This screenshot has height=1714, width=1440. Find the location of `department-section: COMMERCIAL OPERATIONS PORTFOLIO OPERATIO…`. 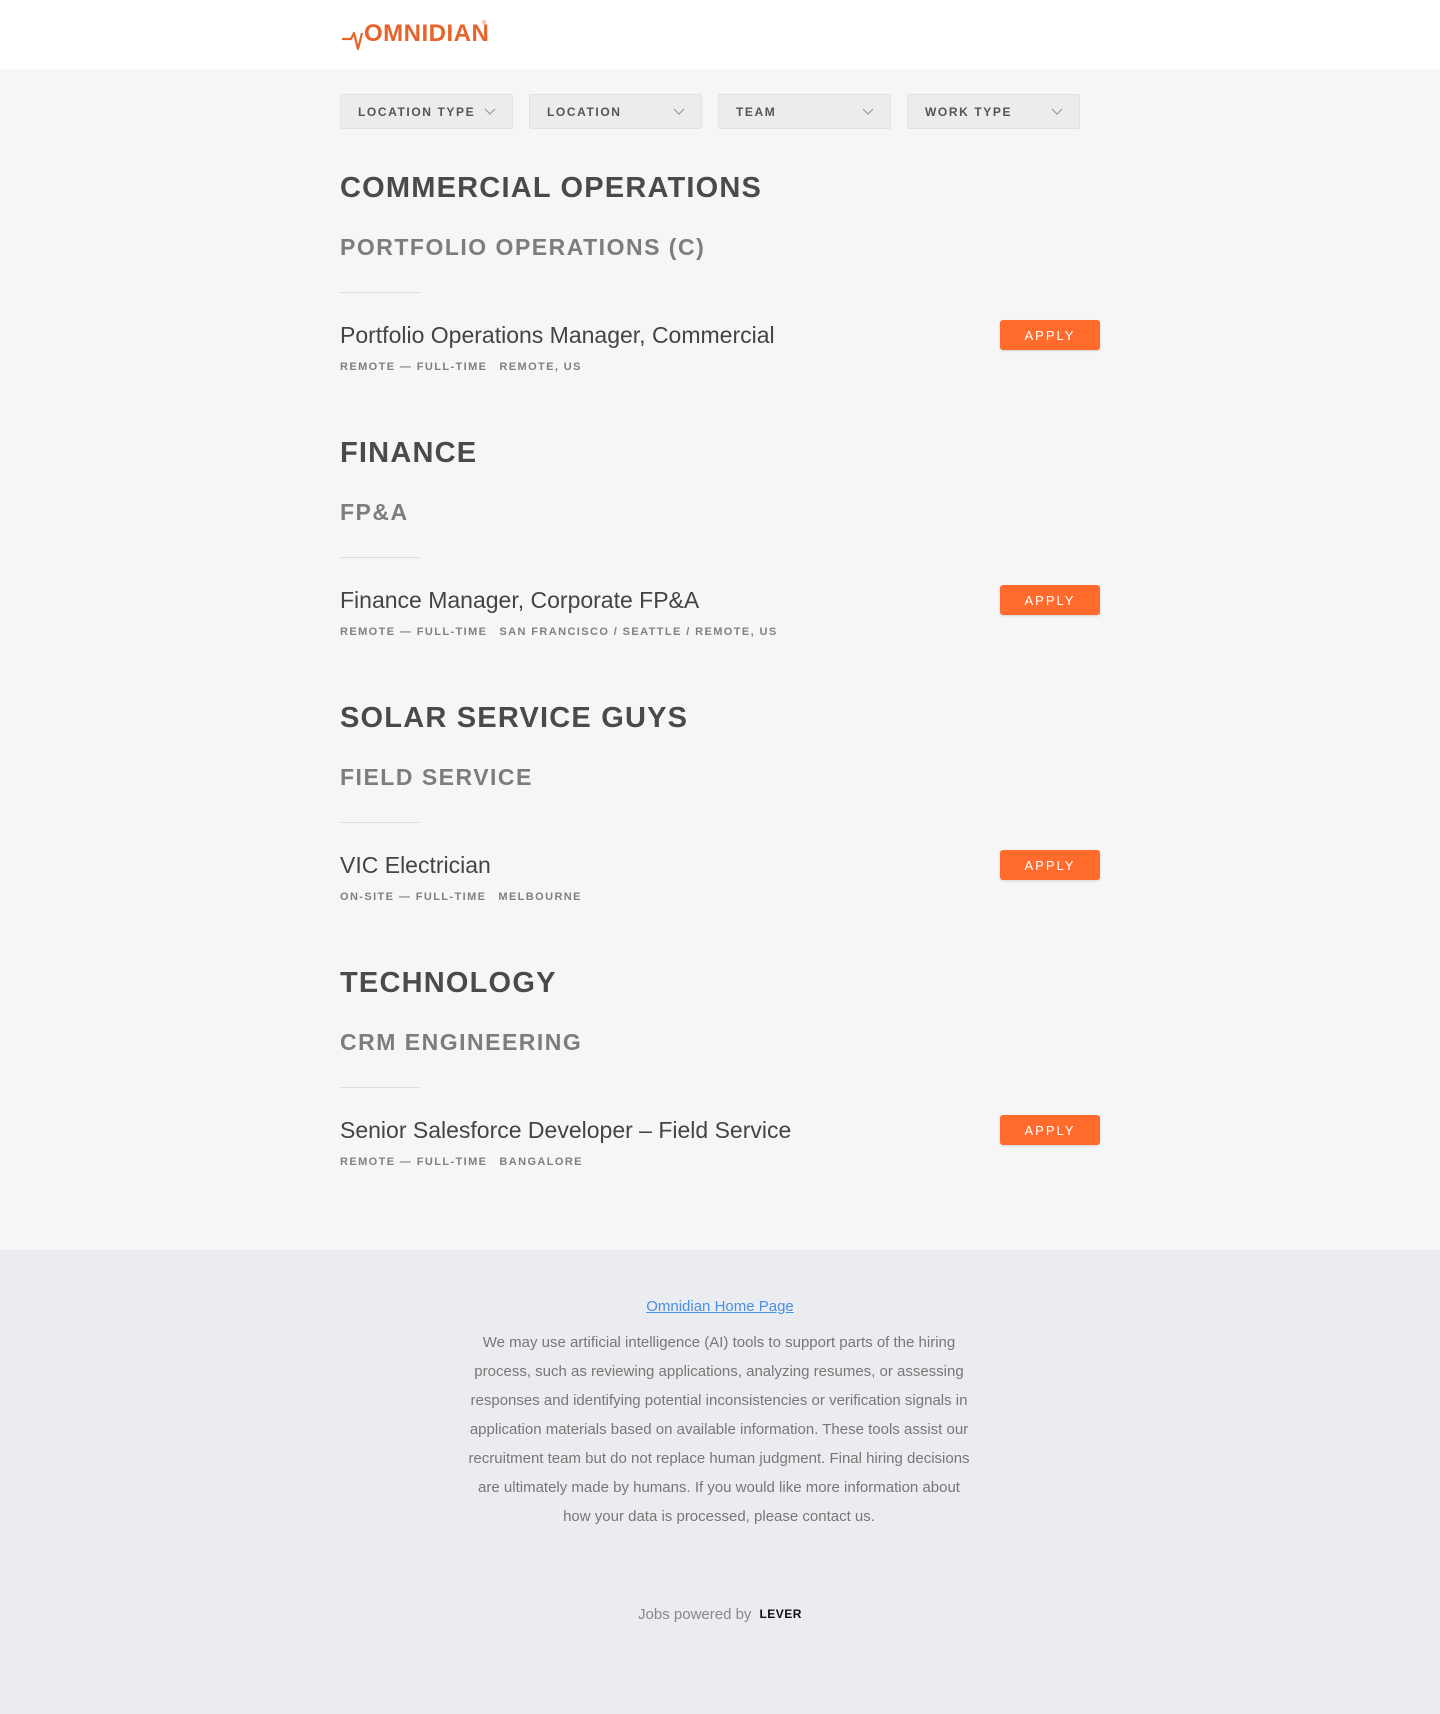

department-section: COMMERCIAL OPERATIONS PORTFOLIO OPERATIO… is located at coordinates (720, 282).